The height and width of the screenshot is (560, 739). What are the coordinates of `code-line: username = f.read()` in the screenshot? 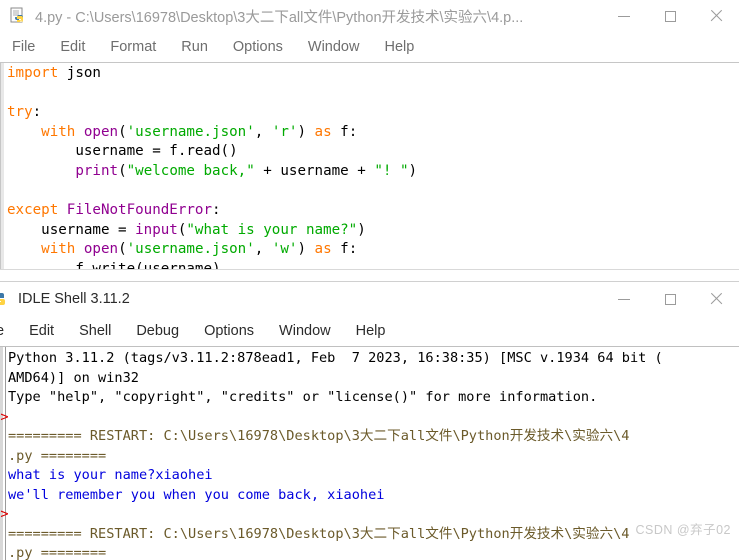 It's located at (373, 152).